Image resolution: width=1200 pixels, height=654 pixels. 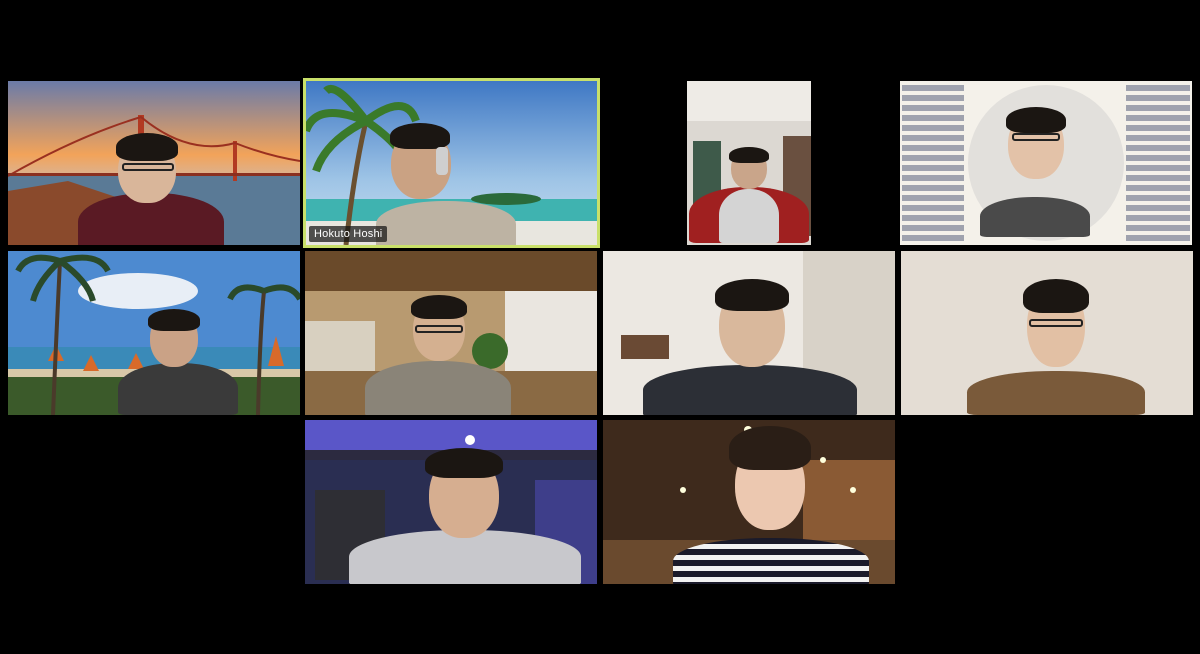 What do you see at coordinates (451, 163) in the screenshot?
I see `participant-video-tile-2: Hokuto Hoshi` at bounding box center [451, 163].